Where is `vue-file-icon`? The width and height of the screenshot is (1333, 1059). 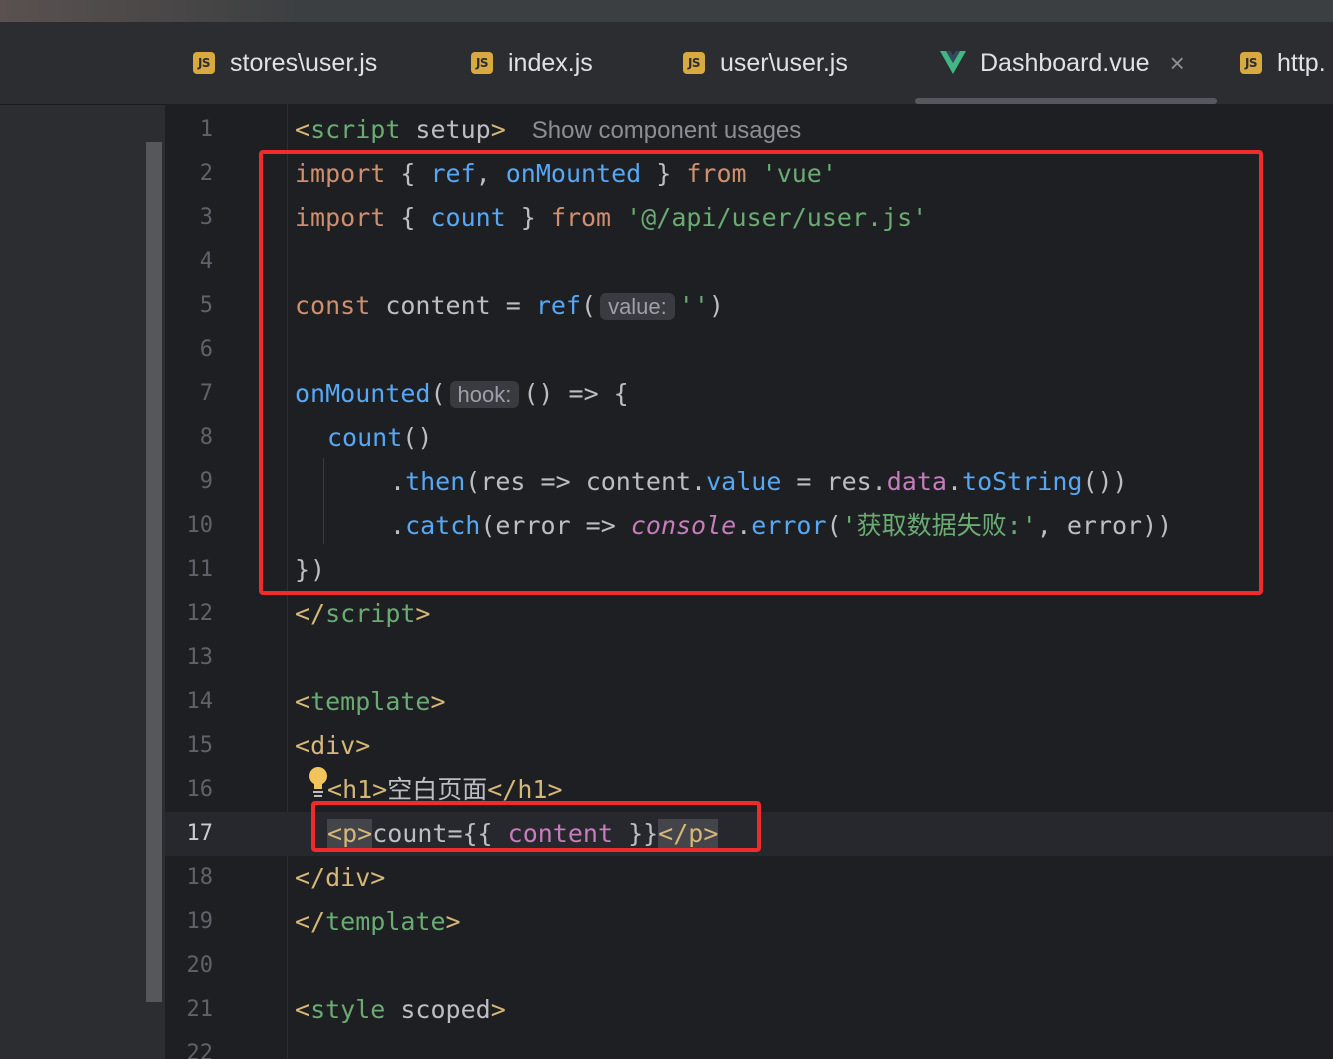
vue-file-icon is located at coordinates (953, 62).